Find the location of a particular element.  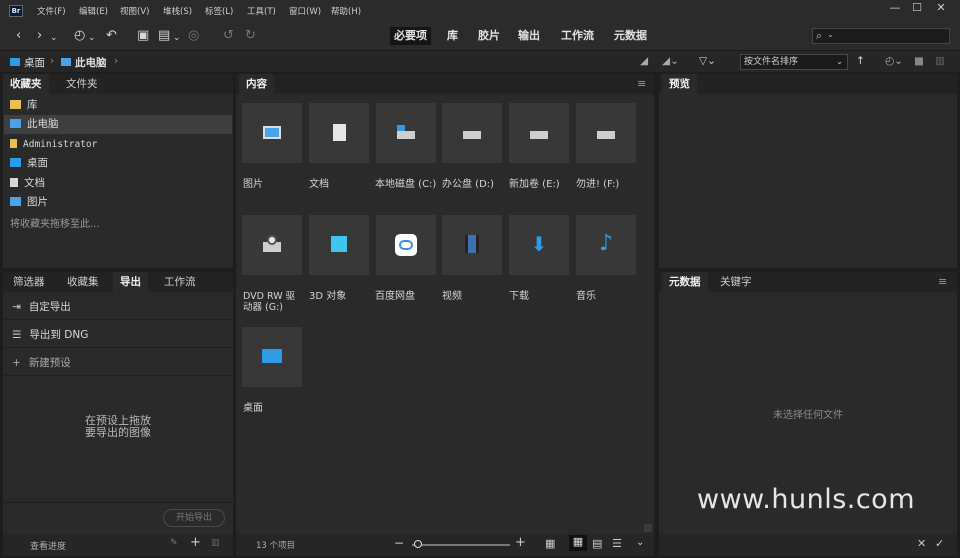

tab-filter: 筛选器 is located at coordinates (29, 282).